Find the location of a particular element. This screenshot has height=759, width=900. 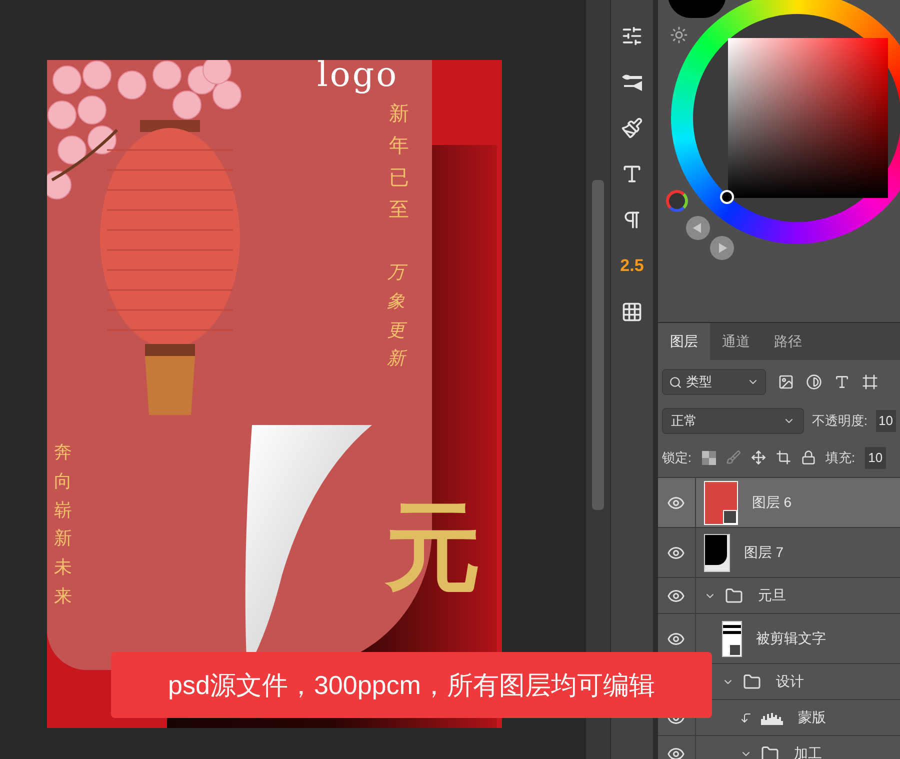

checkerboard-icon is located at coordinates (709, 457).